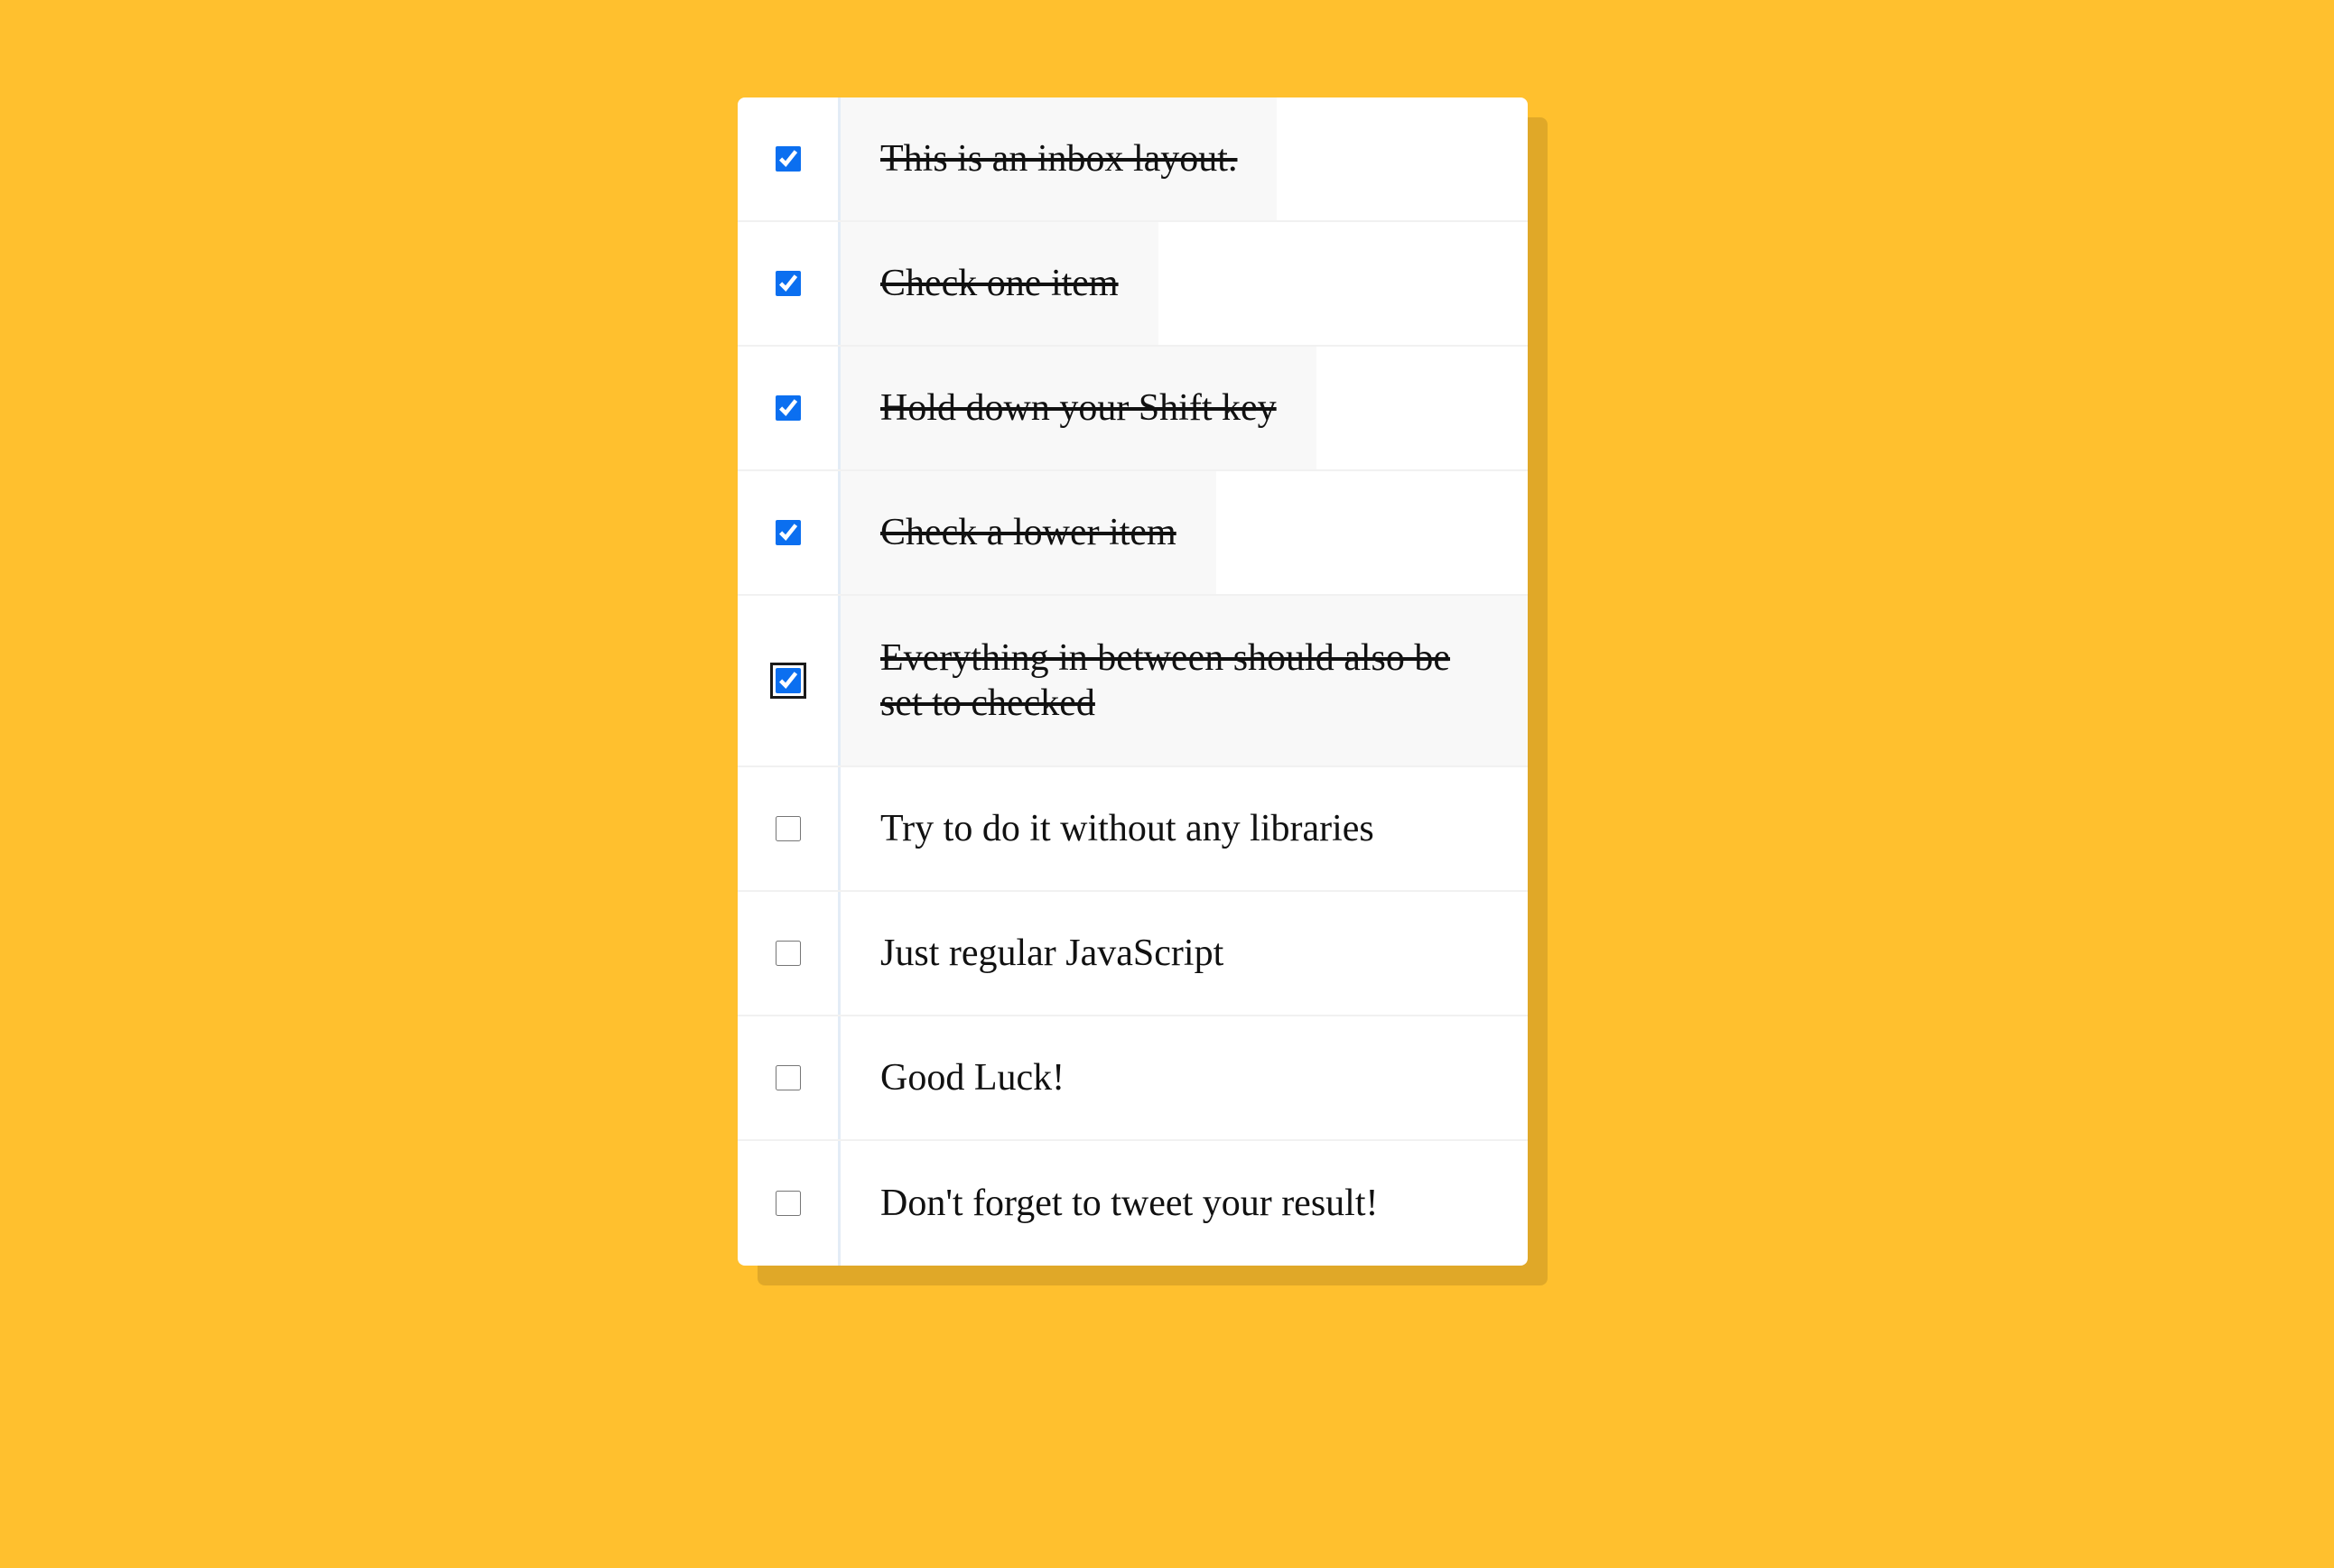  What do you see at coordinates (1059, 158) in the screenshot?
I see `item-label: This is an inbox layout.` at bounding box center [1059, 158].